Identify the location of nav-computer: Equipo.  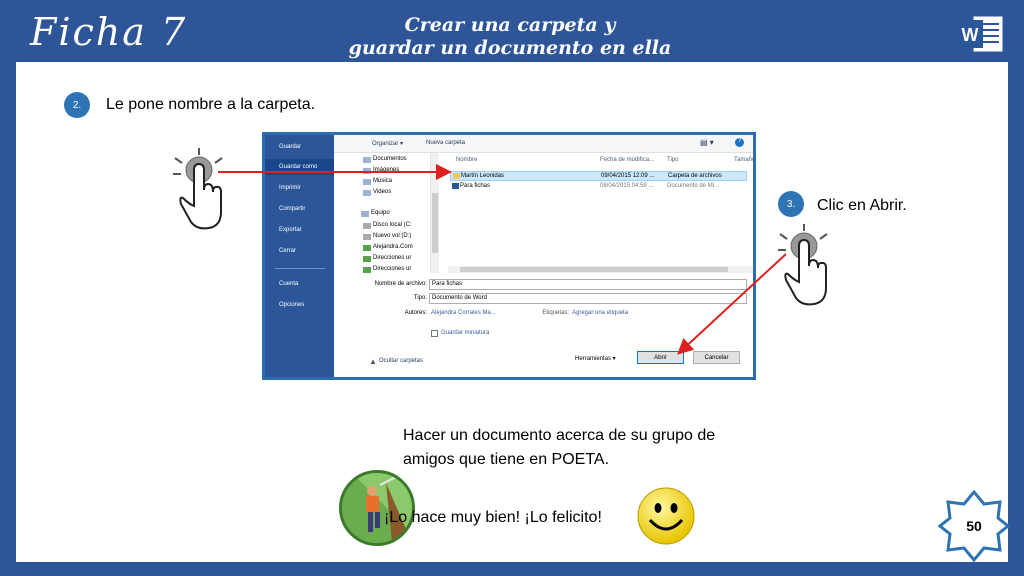
(380, 213).